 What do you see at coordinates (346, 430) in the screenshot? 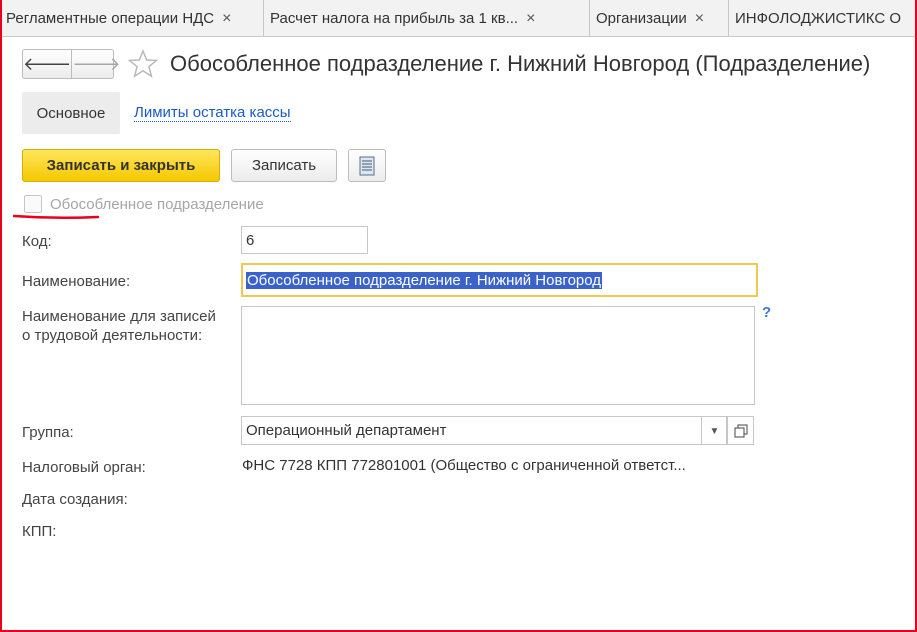
I see `group-value: Операционный департамент` at bounding box center [346, 430].